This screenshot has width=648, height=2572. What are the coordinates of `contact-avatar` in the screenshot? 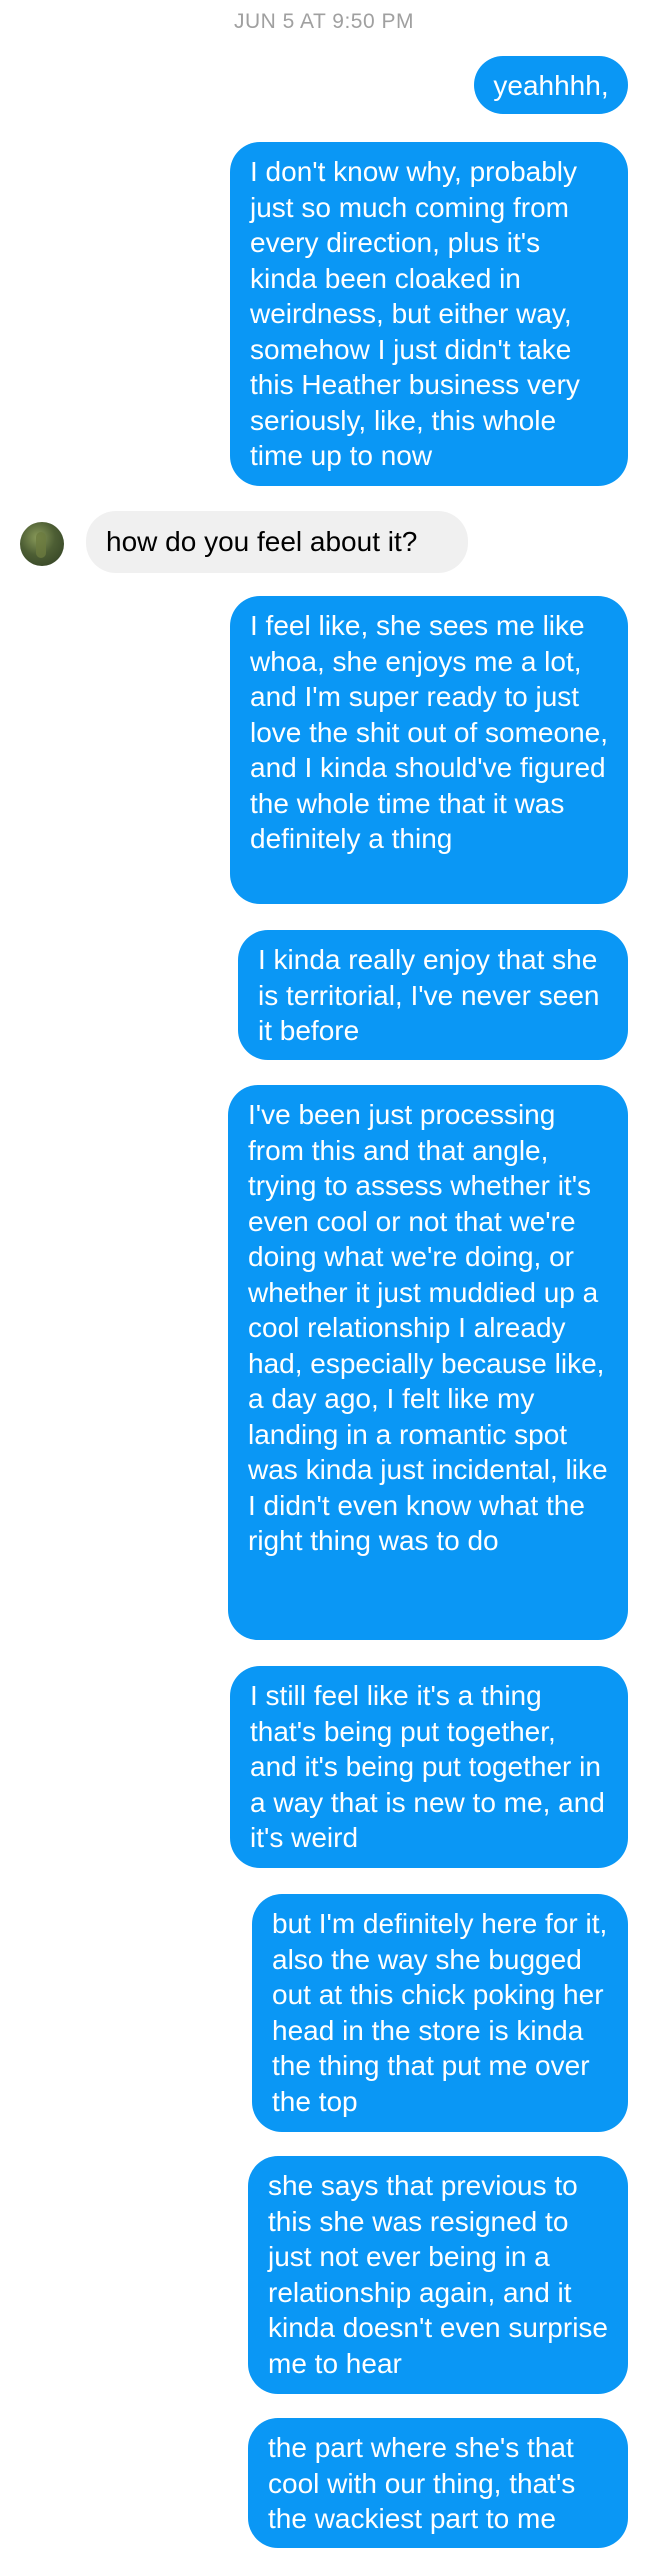 It's located at (42, 544).